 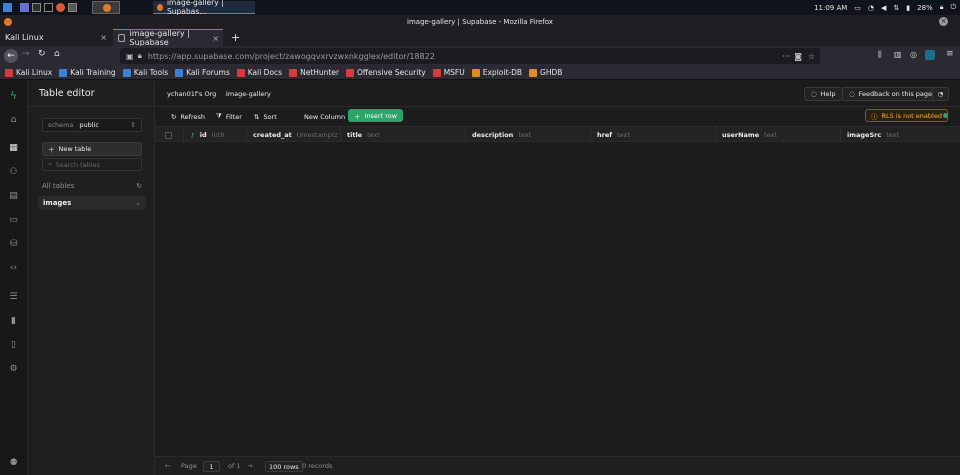 What do you see at coordinates (13, 244) in the screenshot?
I see `database-icon: ⛁` at bounding box center [13, 244].